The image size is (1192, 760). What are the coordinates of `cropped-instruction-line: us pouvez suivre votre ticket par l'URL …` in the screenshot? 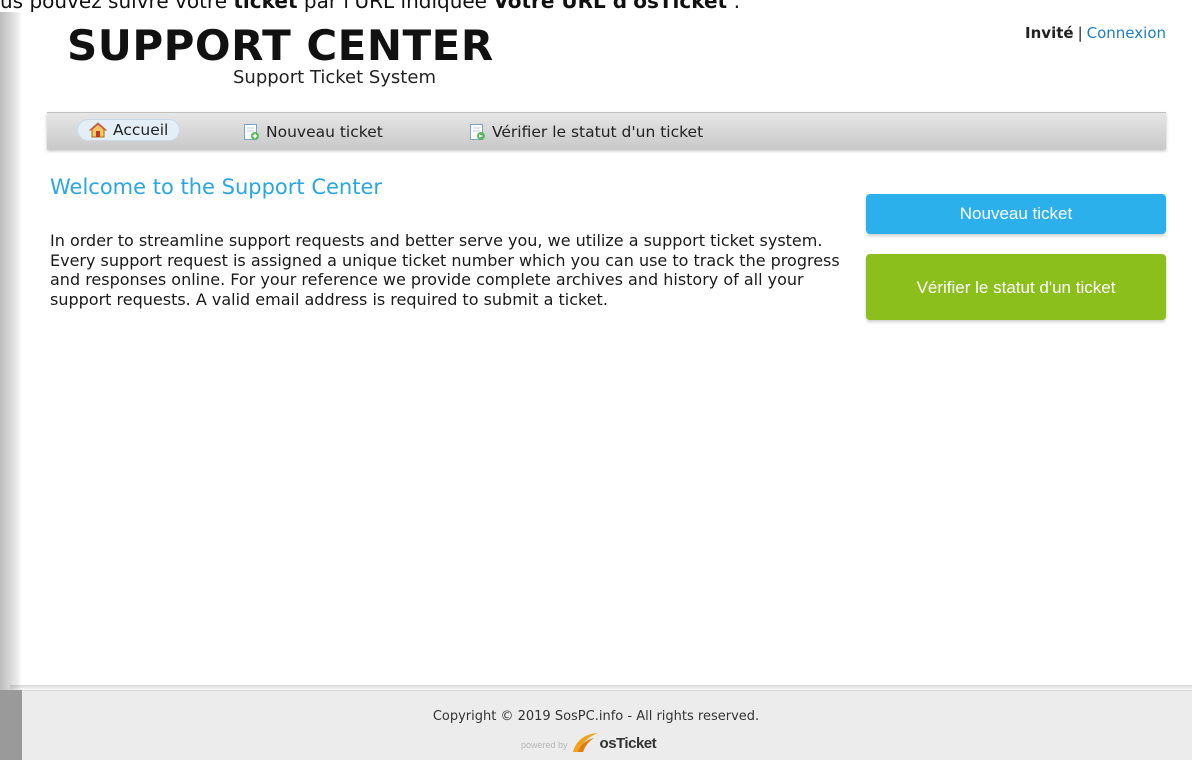 It's located at (370, 6).